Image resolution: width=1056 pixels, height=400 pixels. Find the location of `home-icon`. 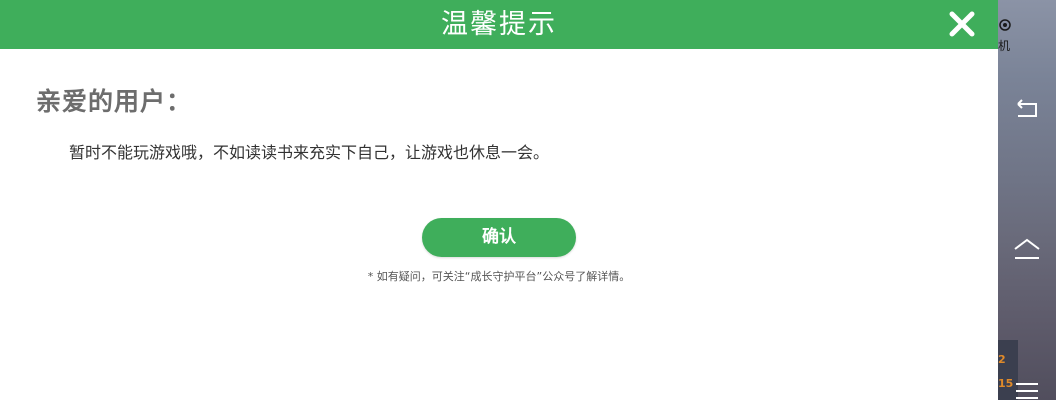

home-icon is located at coordinates (1027, 248).